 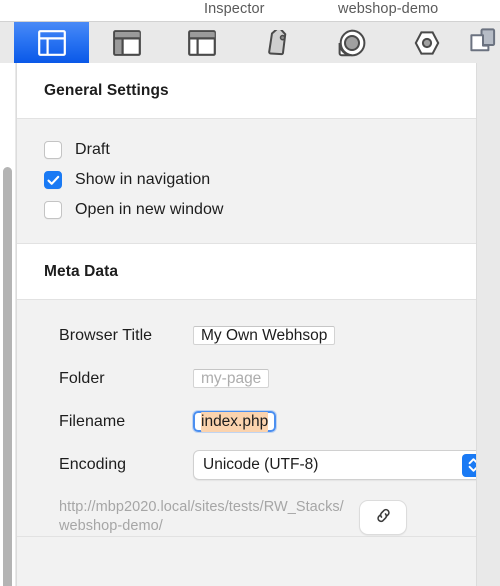 I want to click on titlebar-inspector-label: Inspector, so click(x=234, y=9).